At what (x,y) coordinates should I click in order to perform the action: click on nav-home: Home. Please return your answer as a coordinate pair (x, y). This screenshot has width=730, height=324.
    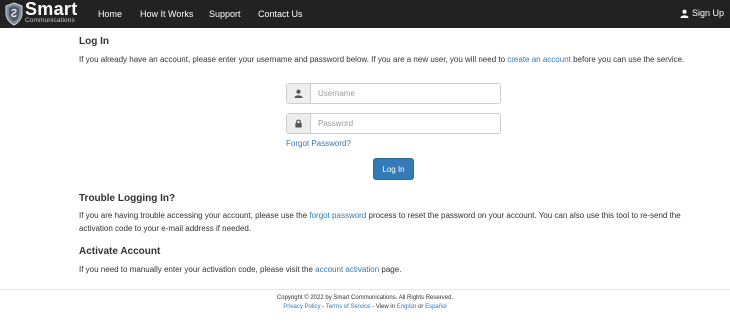
    Looking at the image, I should click on (110, 14).